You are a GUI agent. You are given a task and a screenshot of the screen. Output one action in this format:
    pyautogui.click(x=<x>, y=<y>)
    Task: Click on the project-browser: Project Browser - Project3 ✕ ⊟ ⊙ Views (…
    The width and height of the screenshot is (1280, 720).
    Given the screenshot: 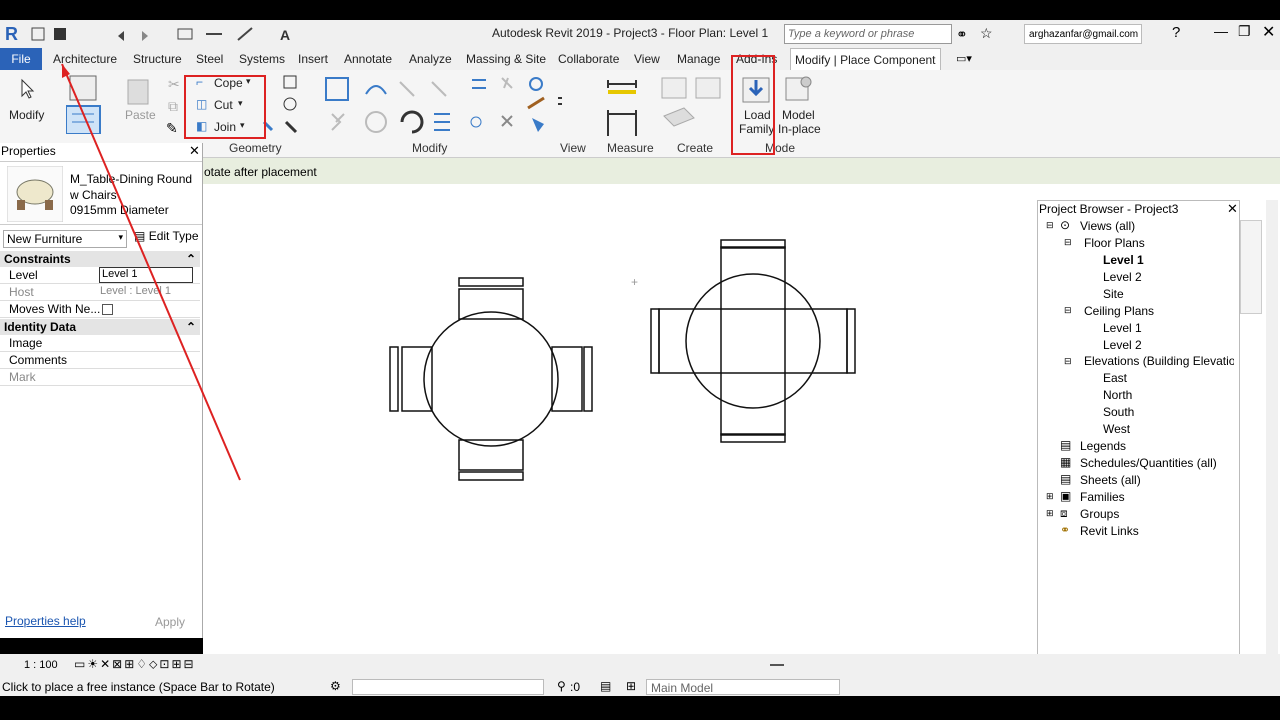 What is the action you would take?
    pyautogui.click(x=1138, y=446)
    